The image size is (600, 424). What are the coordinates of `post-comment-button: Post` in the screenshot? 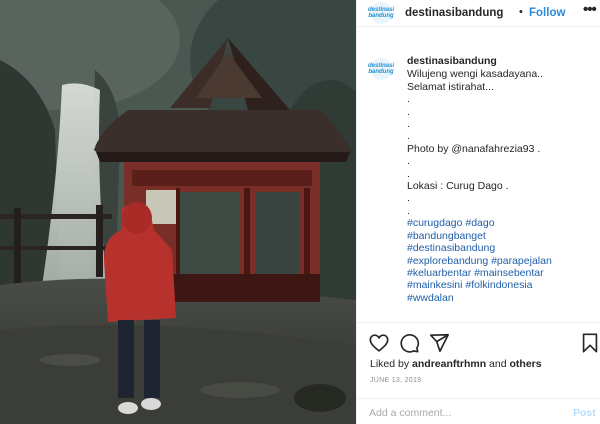 It's located at (584, 413).